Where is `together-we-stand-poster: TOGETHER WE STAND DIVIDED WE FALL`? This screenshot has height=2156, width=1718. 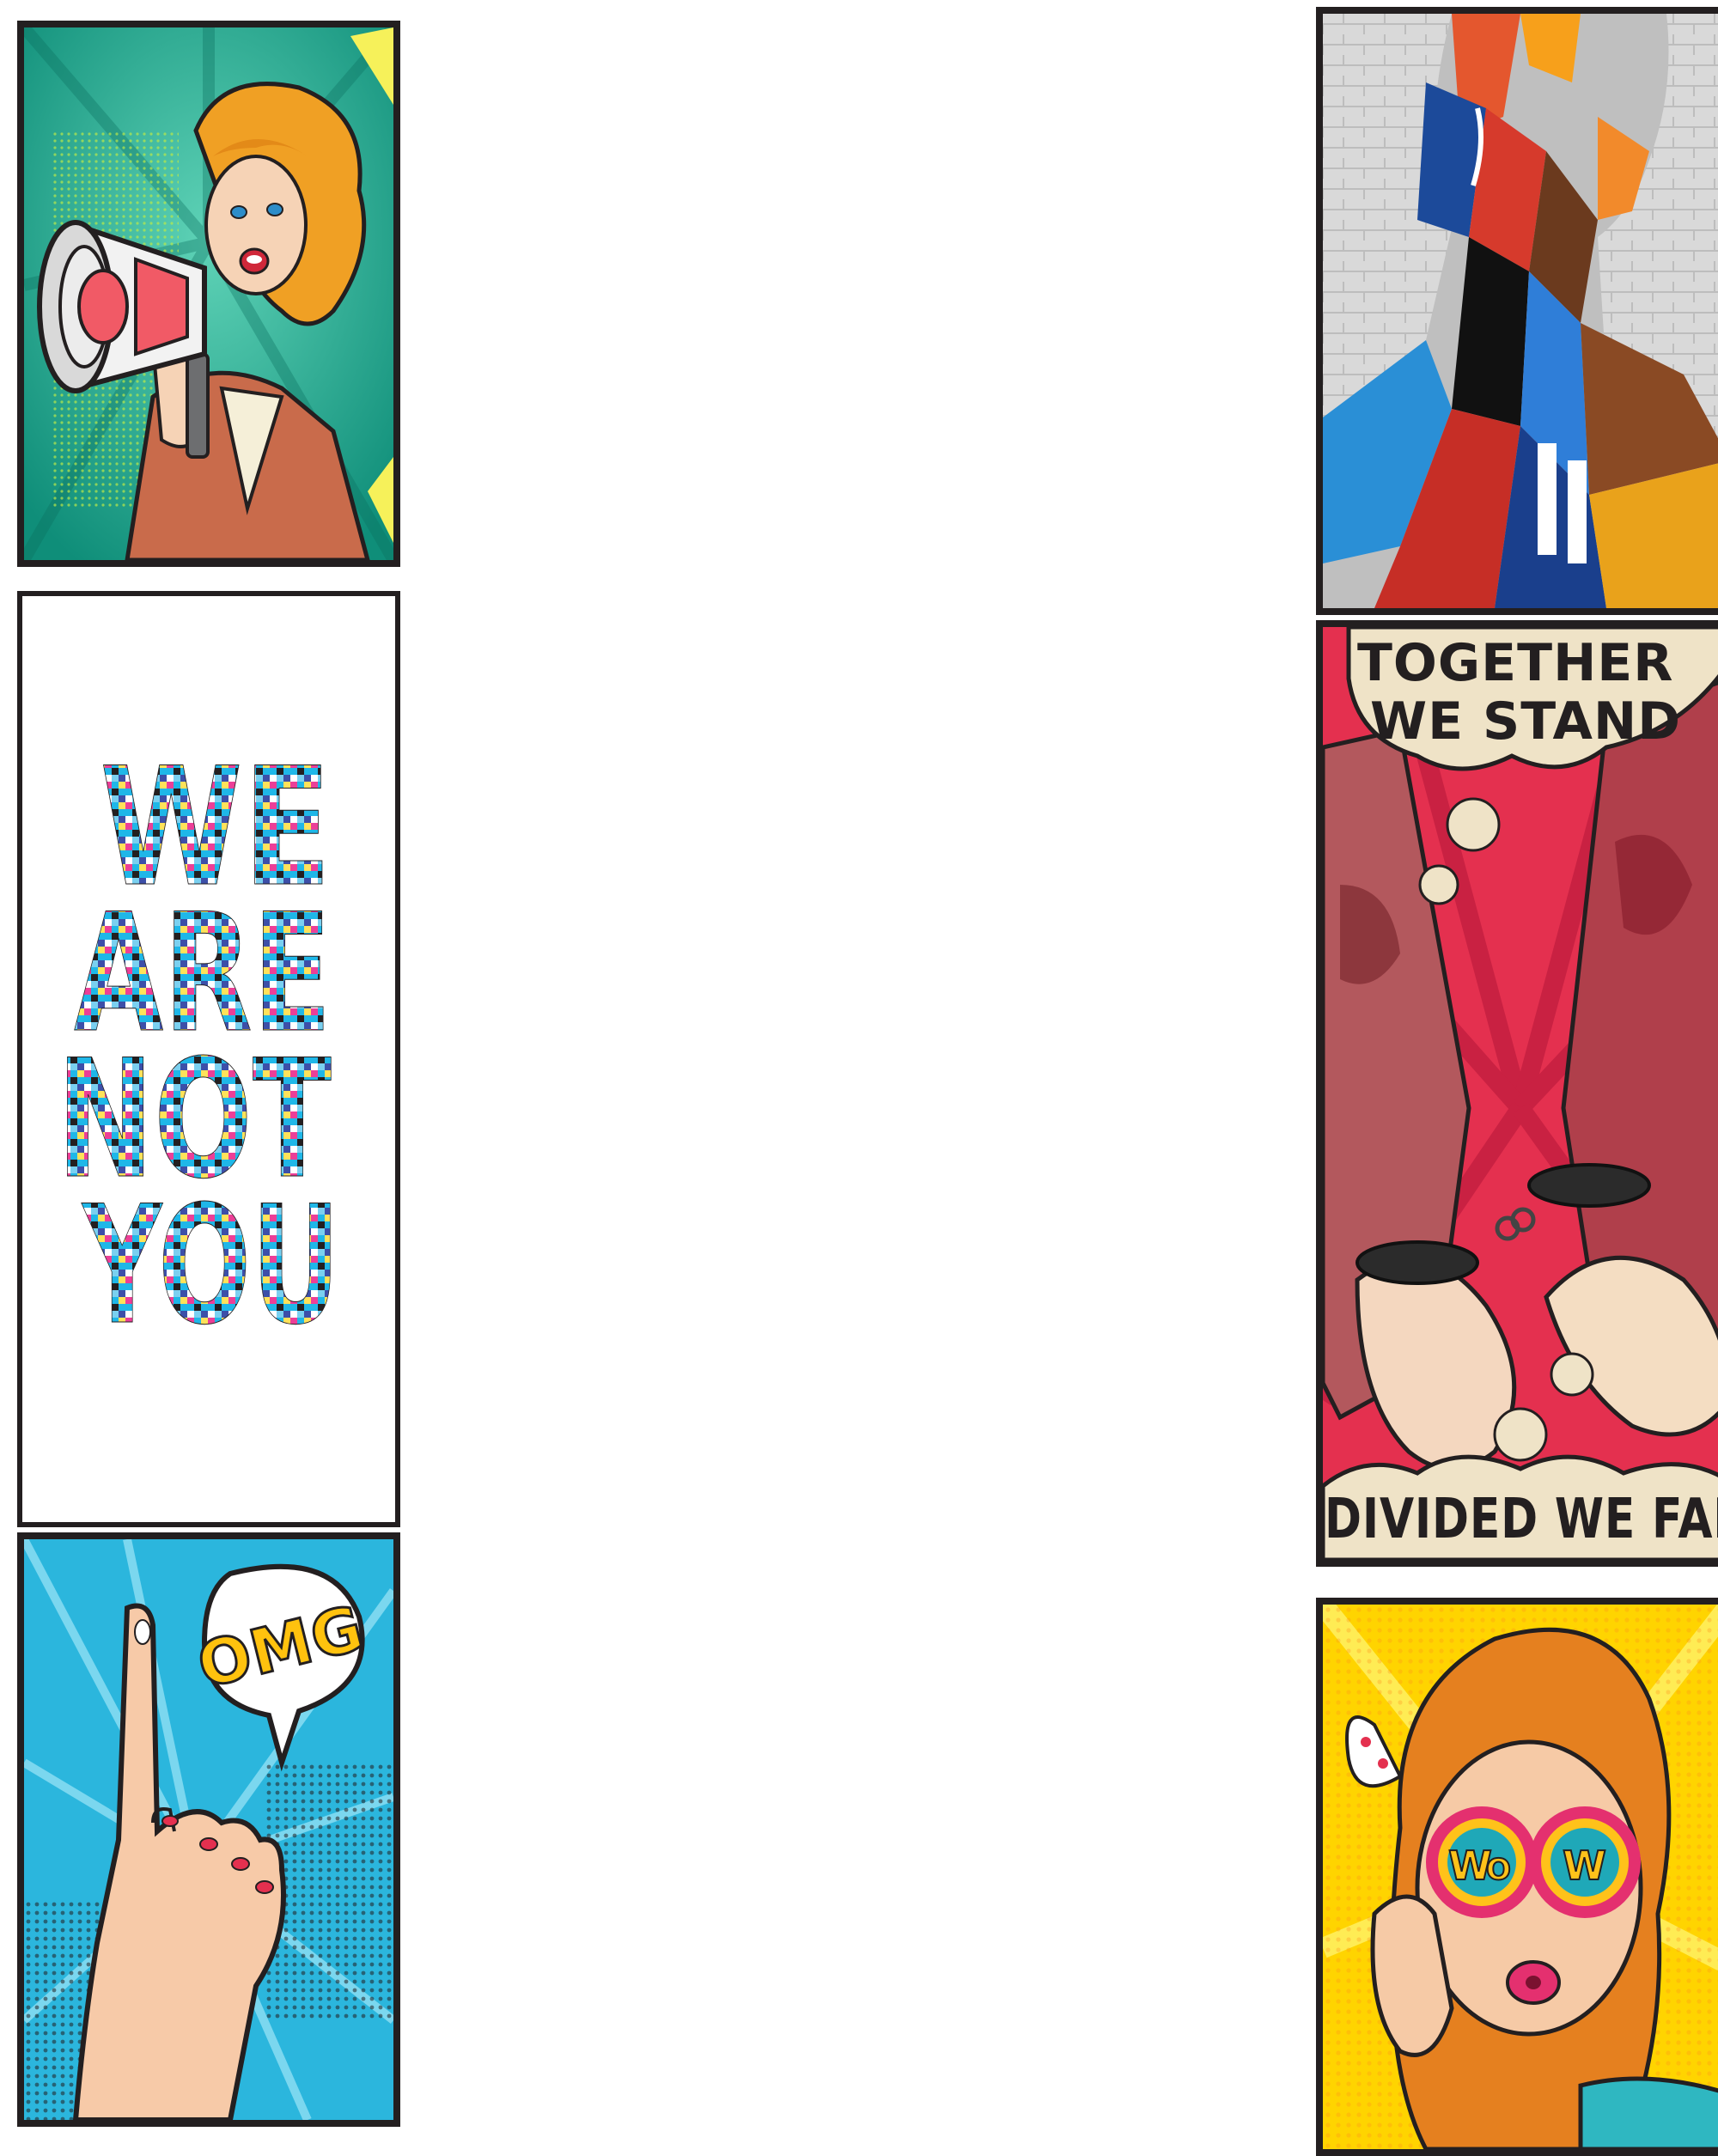 together-we-stand-poster: TOGETHER WE STAND DIVIDED WE FALL is located at coordinates (1517, 1093).